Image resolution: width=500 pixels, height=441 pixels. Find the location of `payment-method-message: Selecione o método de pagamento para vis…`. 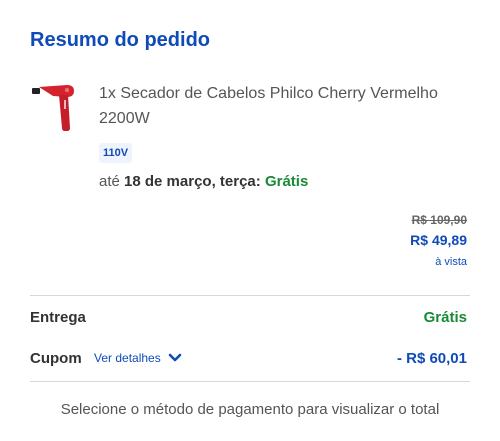

payment-method-message: Selecione o método de pagamento para vis… is located at coordinates (250, 409).